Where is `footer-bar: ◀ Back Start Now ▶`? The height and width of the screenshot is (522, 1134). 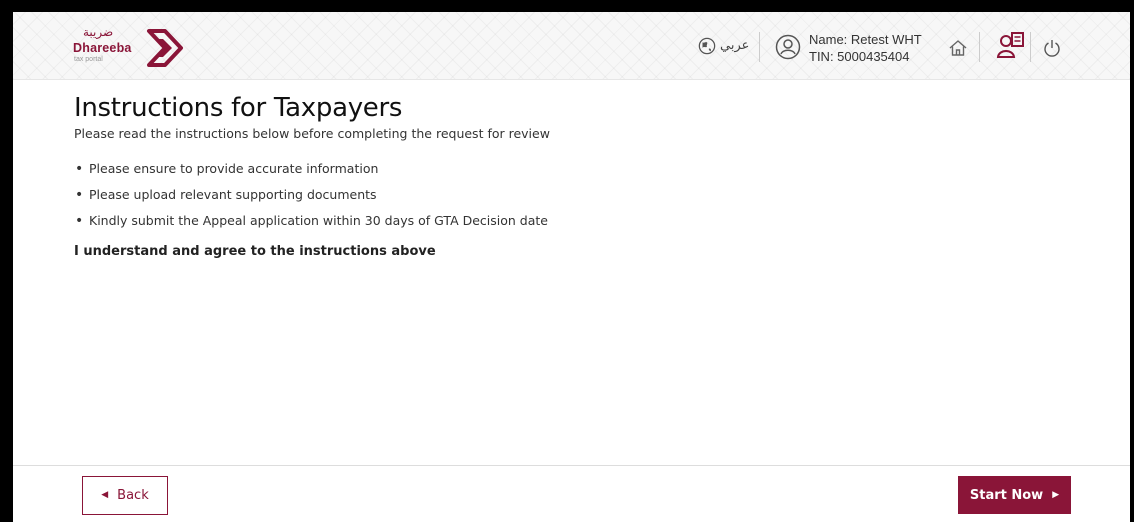
footer-bar: ◀ Back Start Now ▶ is located at coordinates (571, 493).